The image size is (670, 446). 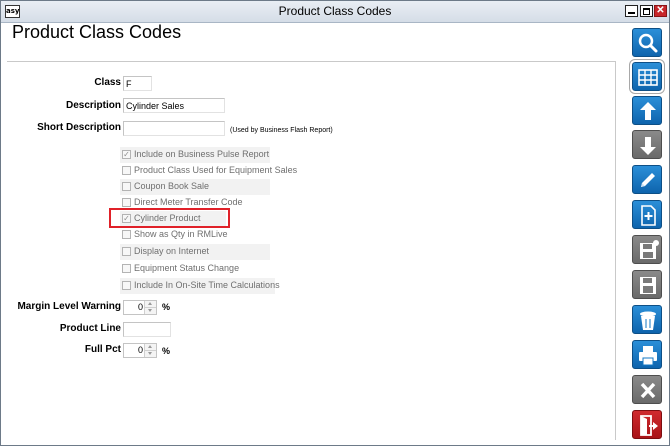 What do you see at coordinates (126, 268) in the screenshot?
I see `checkbox-equipment-status-box` at bounding box center [126, 268].